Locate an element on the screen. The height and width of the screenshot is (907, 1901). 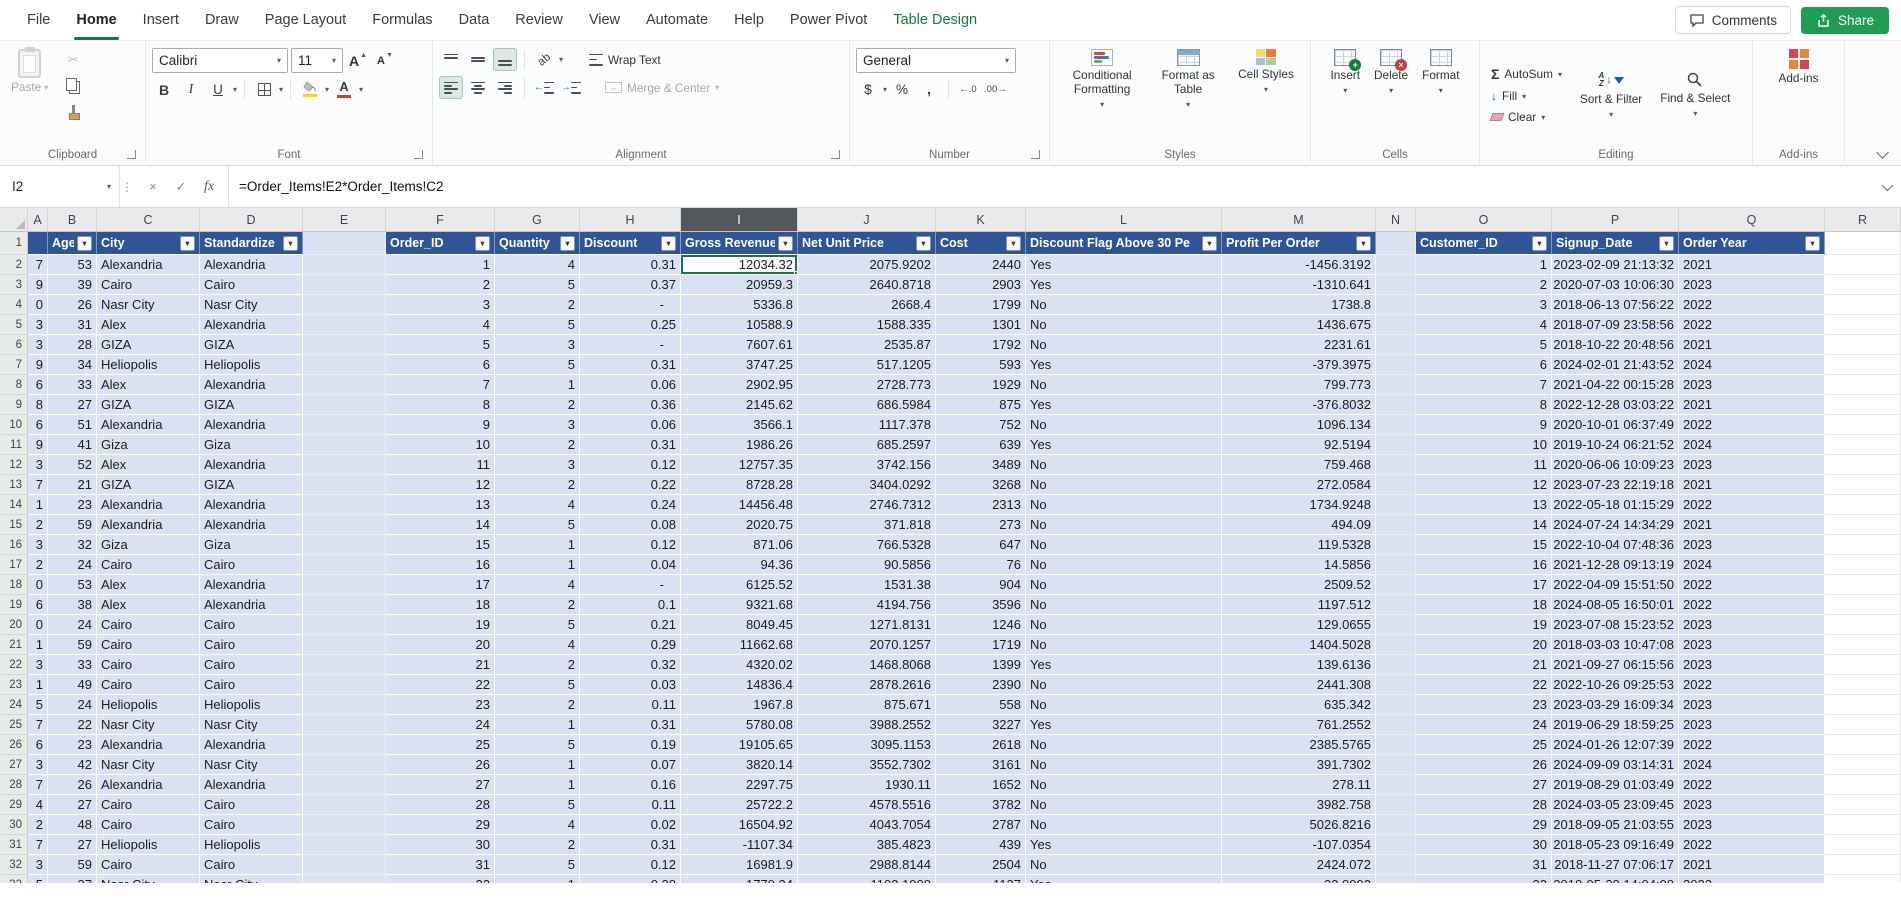
cell-N12 is located at coordinates (1396, 465).